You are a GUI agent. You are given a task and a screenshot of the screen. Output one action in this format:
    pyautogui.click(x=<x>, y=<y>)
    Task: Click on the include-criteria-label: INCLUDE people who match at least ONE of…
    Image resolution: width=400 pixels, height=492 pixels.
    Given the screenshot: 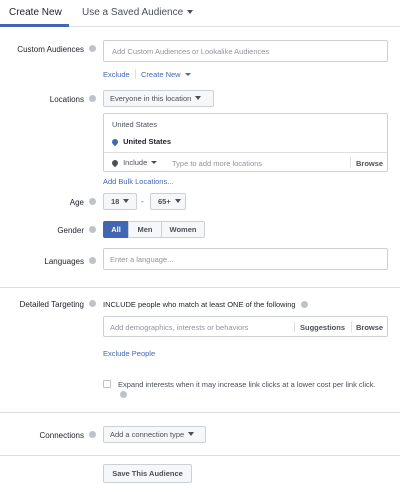 What is the action you would take?
    pyautogui.click(x=199, y=304)
    